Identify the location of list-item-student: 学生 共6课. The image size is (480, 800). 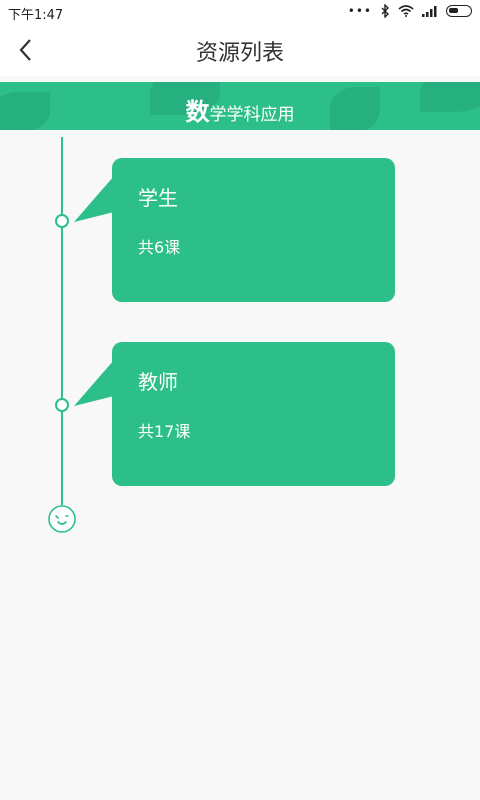
(253, 230).